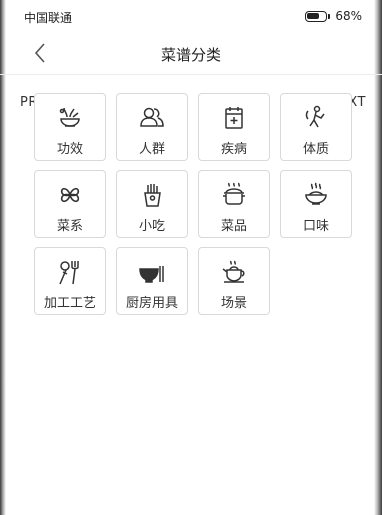 The height and width of the screenshot is (515, 382). Describe the element at coordinates (348, 16) in the screenshot. I see `battery-percent: 68%` at that location.